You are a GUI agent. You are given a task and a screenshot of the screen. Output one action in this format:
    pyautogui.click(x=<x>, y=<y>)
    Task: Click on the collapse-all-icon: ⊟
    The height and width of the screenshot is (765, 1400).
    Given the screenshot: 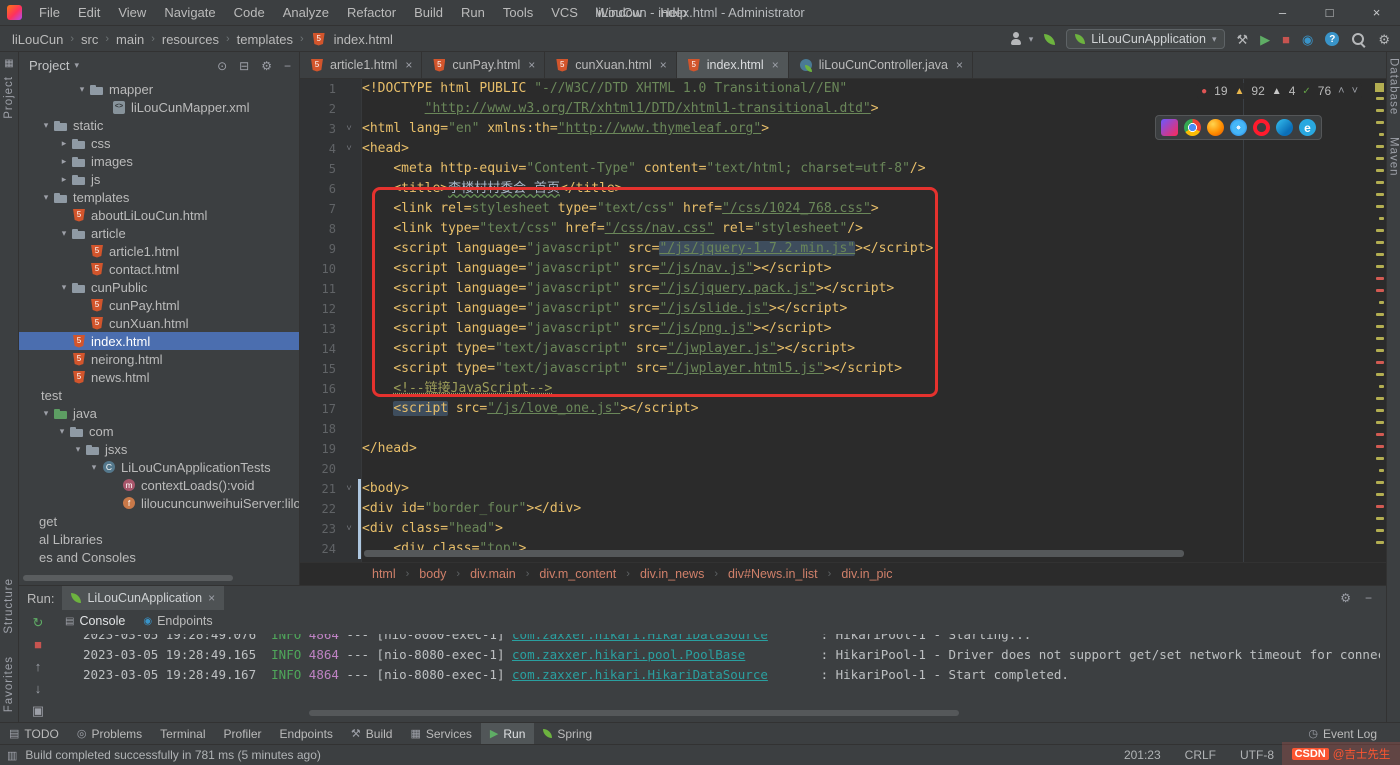 What is the action you would take?
    pyautogui.click(x=244, y=66)
    